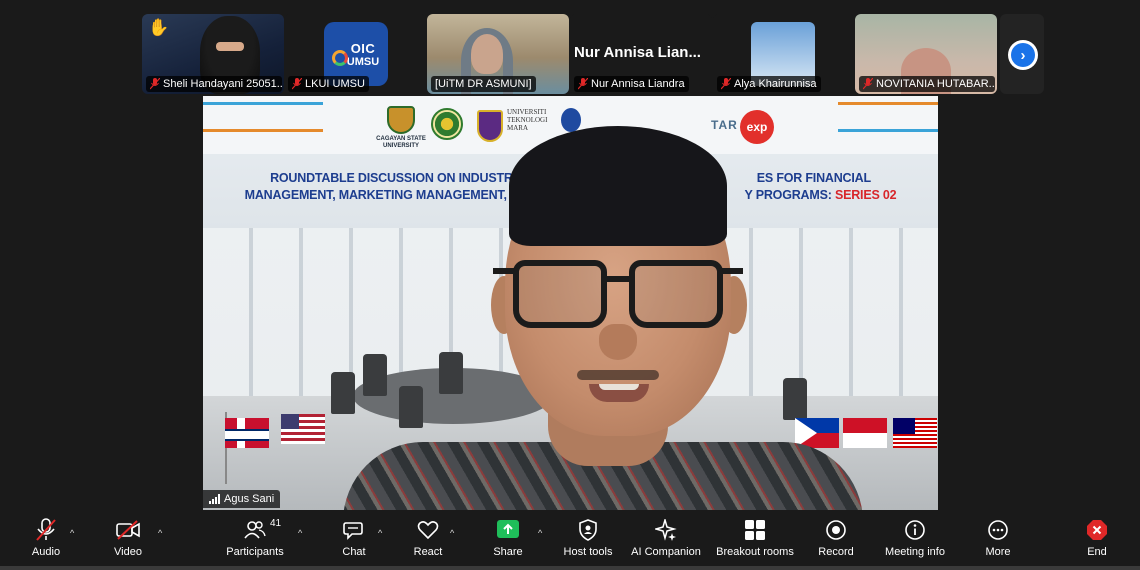  I want to click on participant-nametag: Nur Annisa Liandra, so click(631, 84).